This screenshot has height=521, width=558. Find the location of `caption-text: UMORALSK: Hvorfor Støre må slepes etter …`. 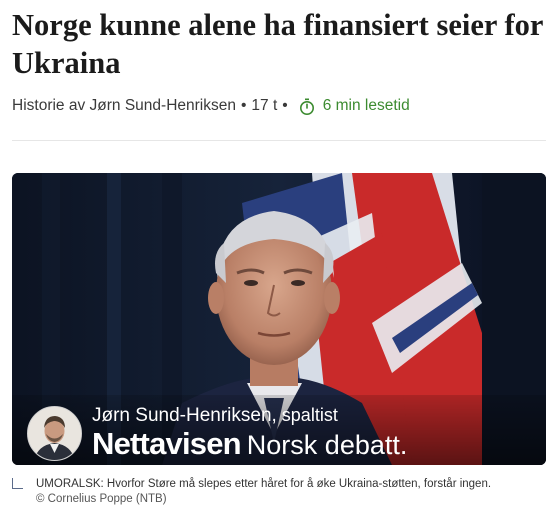

caption-text: UMORALSK: Hvorfor Støre må slepes etter … is located at coordinates (264, 484).